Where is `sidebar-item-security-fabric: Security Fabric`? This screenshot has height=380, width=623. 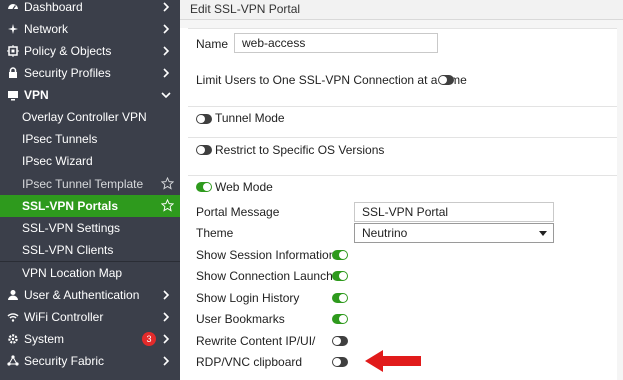 sidebar-item-security-fabric: Security Fabric is located at coordinates (90, 361).